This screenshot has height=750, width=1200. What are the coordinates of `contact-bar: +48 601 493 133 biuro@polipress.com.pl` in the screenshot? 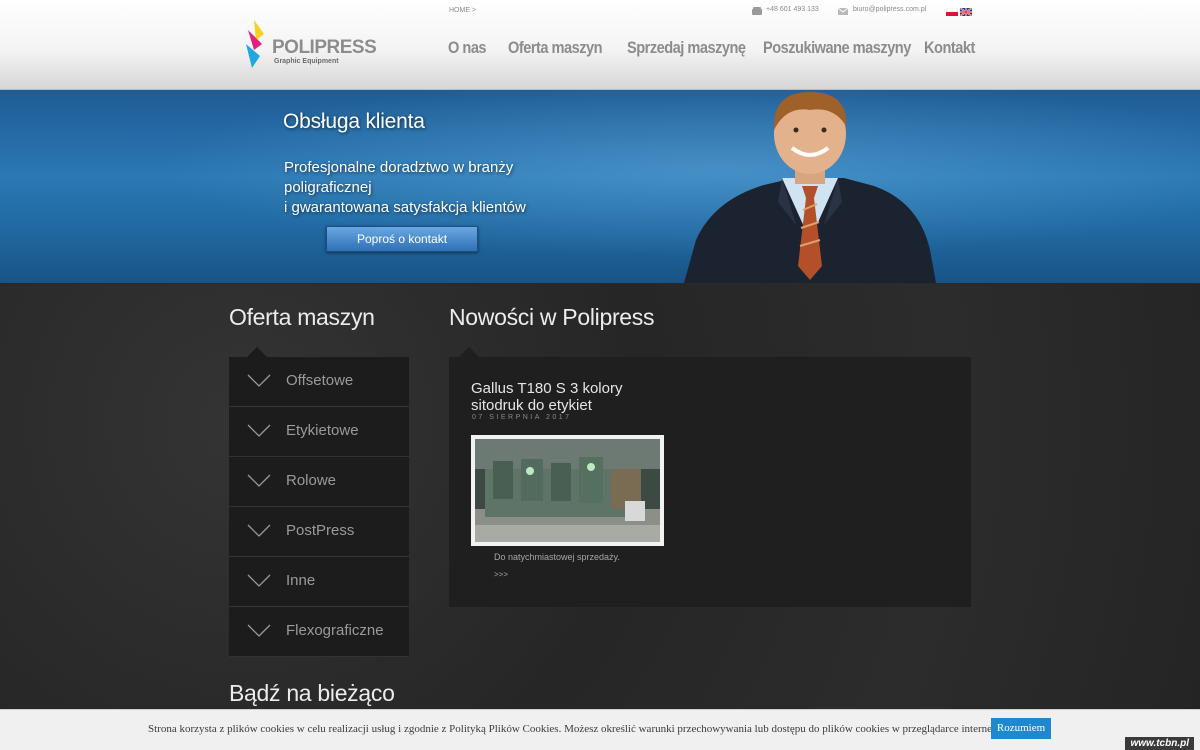 It's located at (860, 12).